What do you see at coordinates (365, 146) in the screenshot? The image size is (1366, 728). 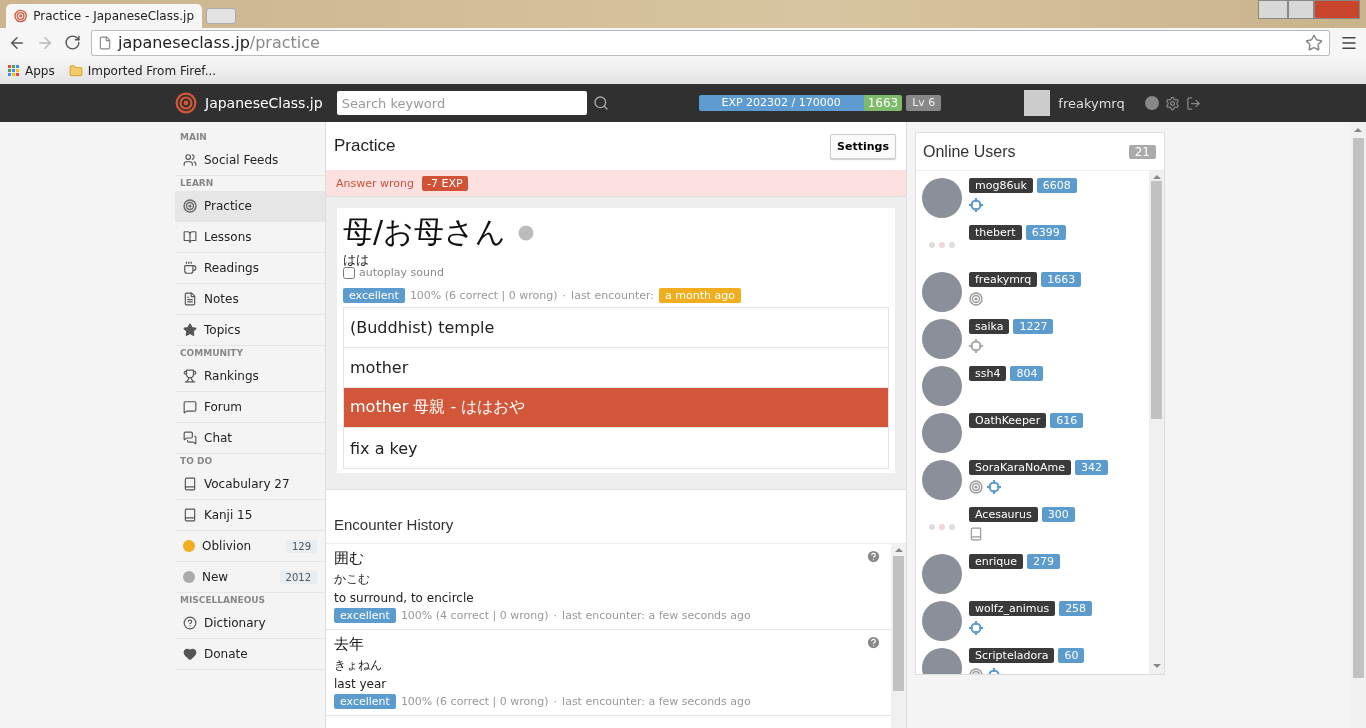 I see `panel-title: Practice` at bounding box center [365, 146].